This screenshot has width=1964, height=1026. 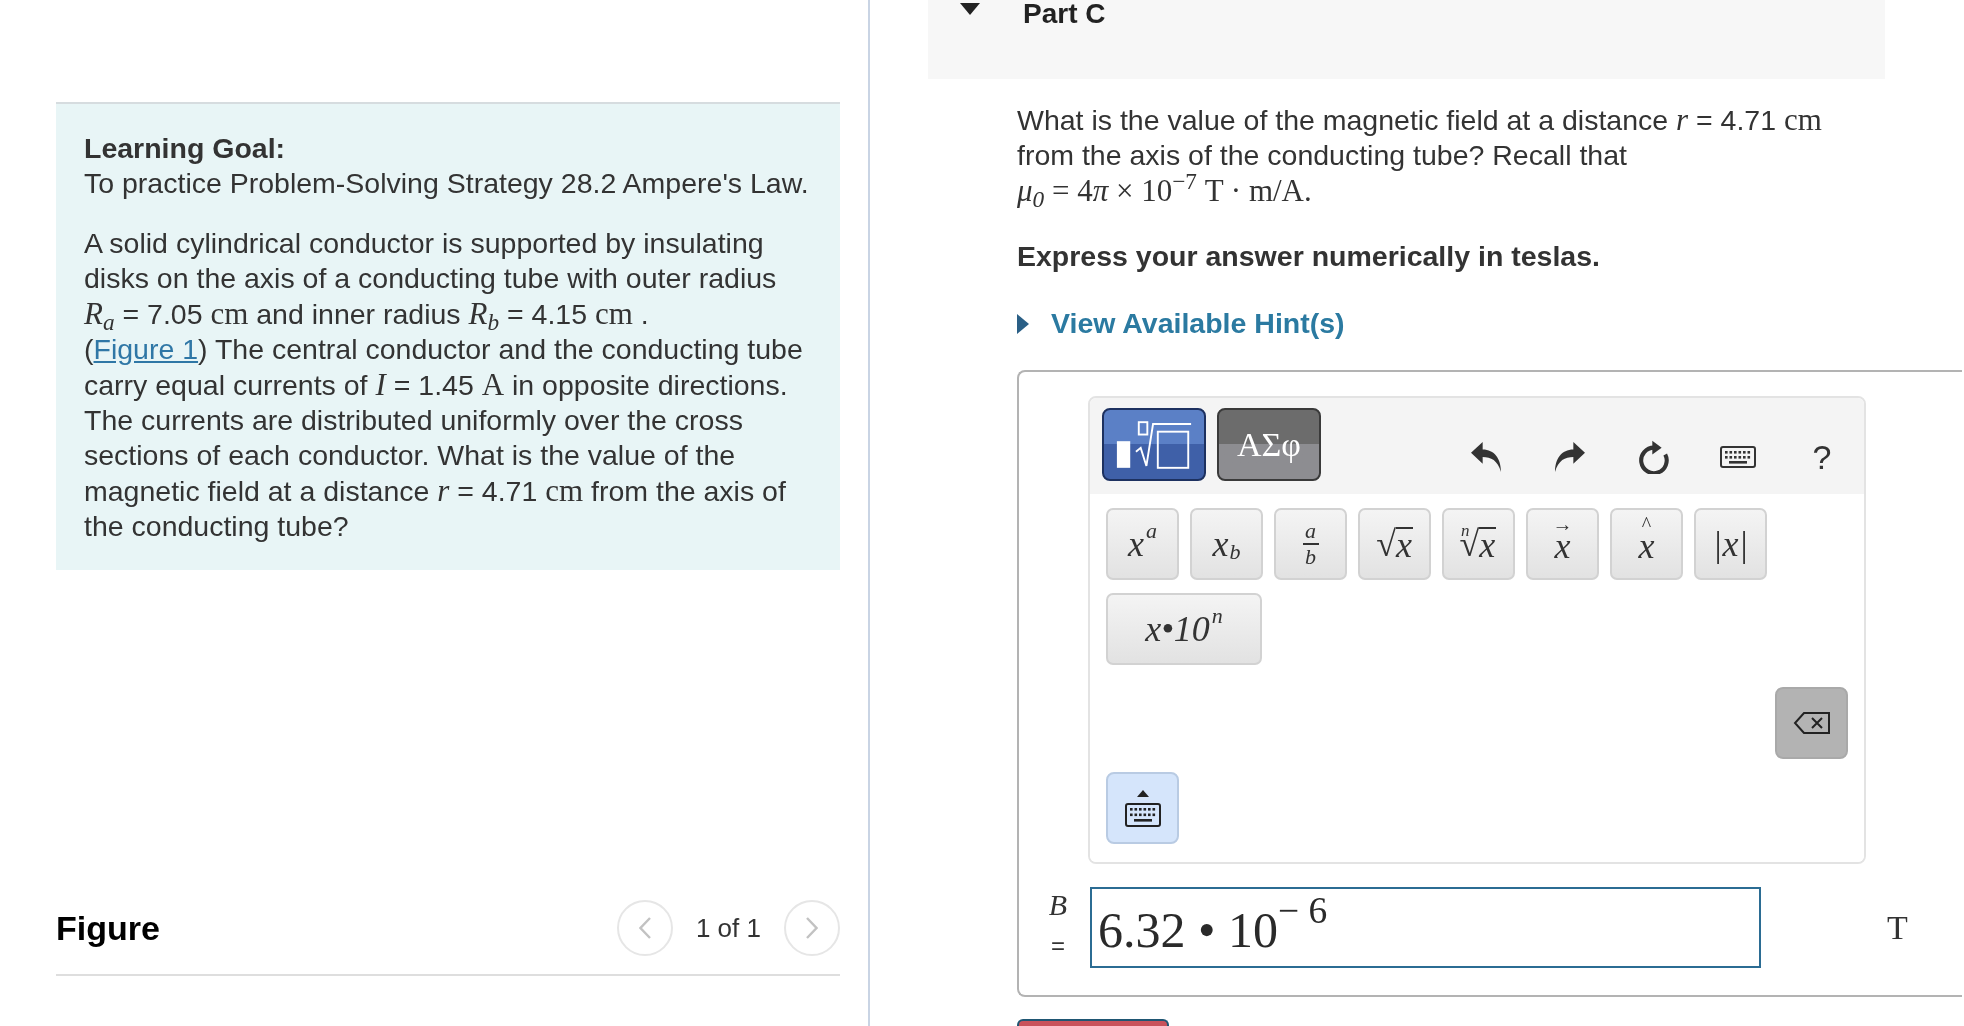 What do you see at coordinates (1425, 927) in the screenshot?
I see `answer-field: 6.32 • 10$^{− 6}$` at bounding box center [1425, 927].